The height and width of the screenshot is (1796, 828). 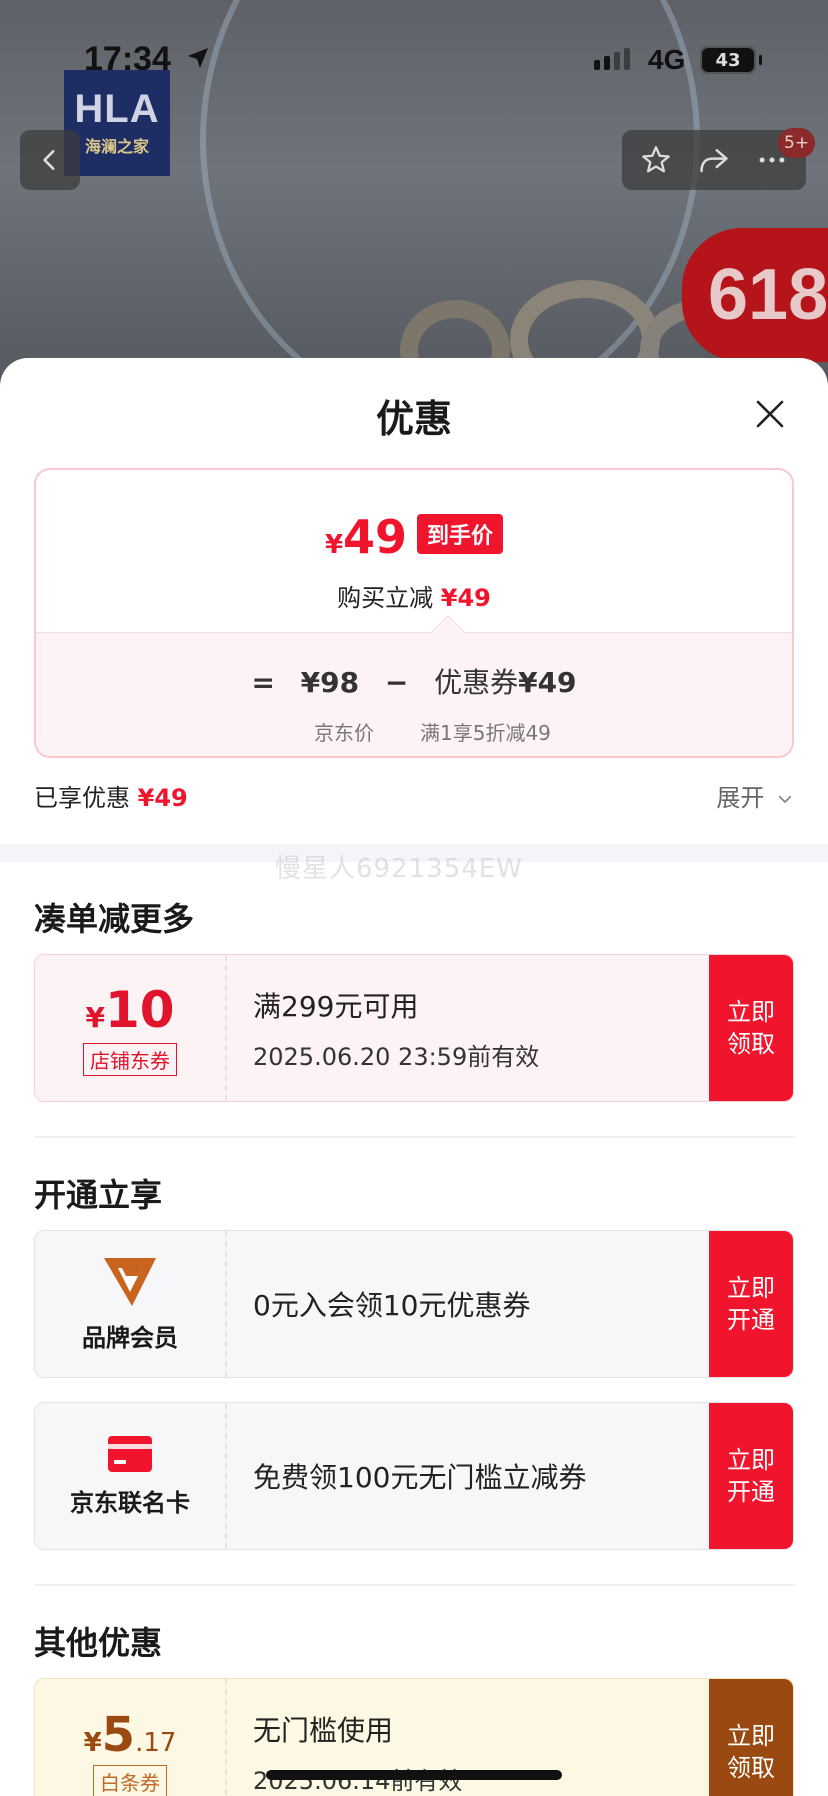 I want to click on brand-member-block: 品牌会员, so click(x=131, y=1304).